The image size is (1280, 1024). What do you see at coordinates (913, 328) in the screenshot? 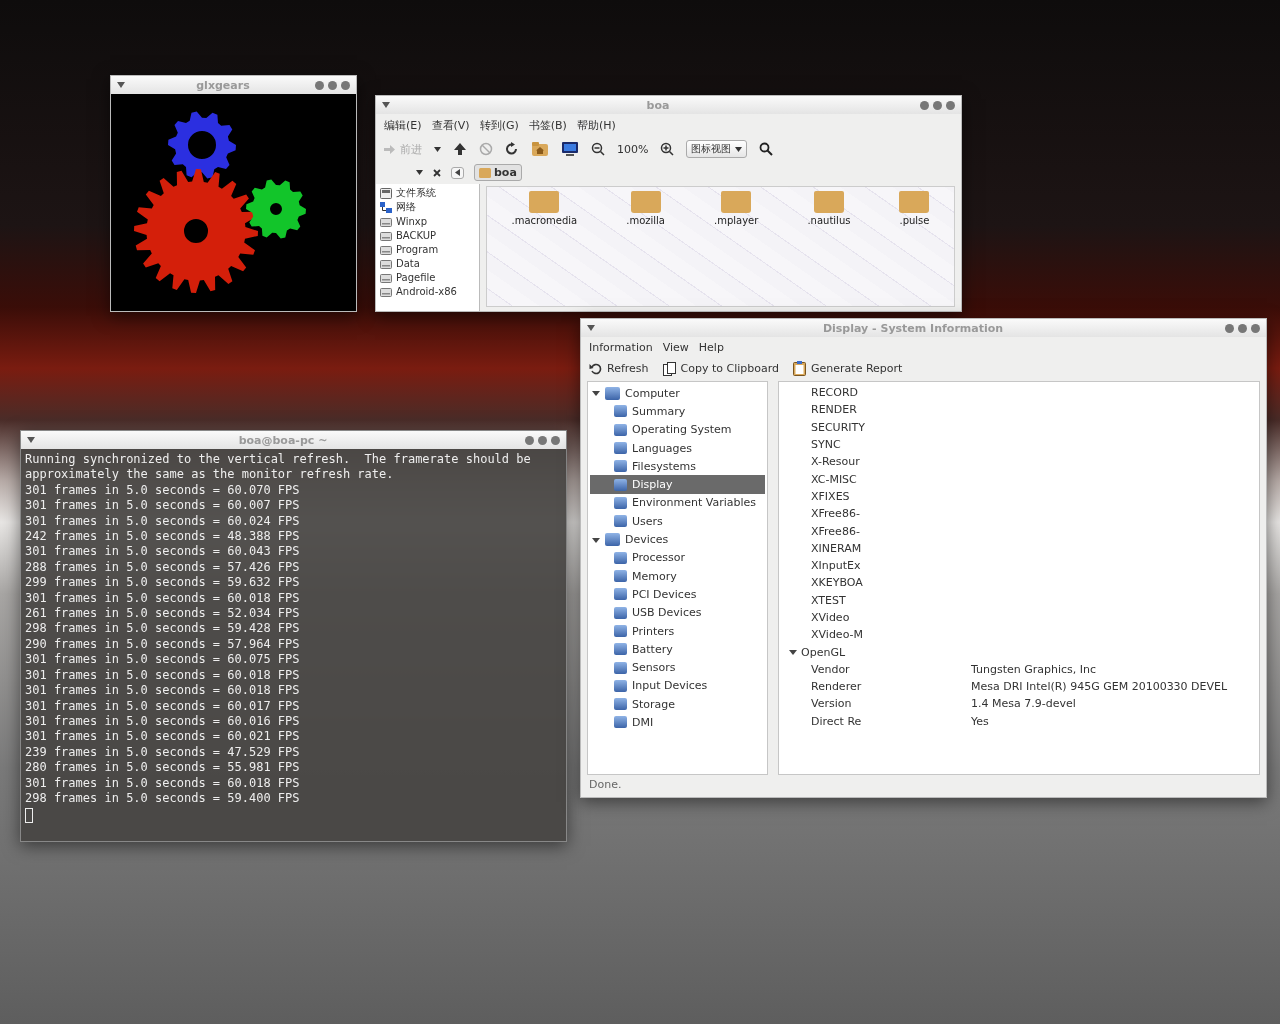
I see `window-title: Display - System Information` at bounding box center [913, 328].